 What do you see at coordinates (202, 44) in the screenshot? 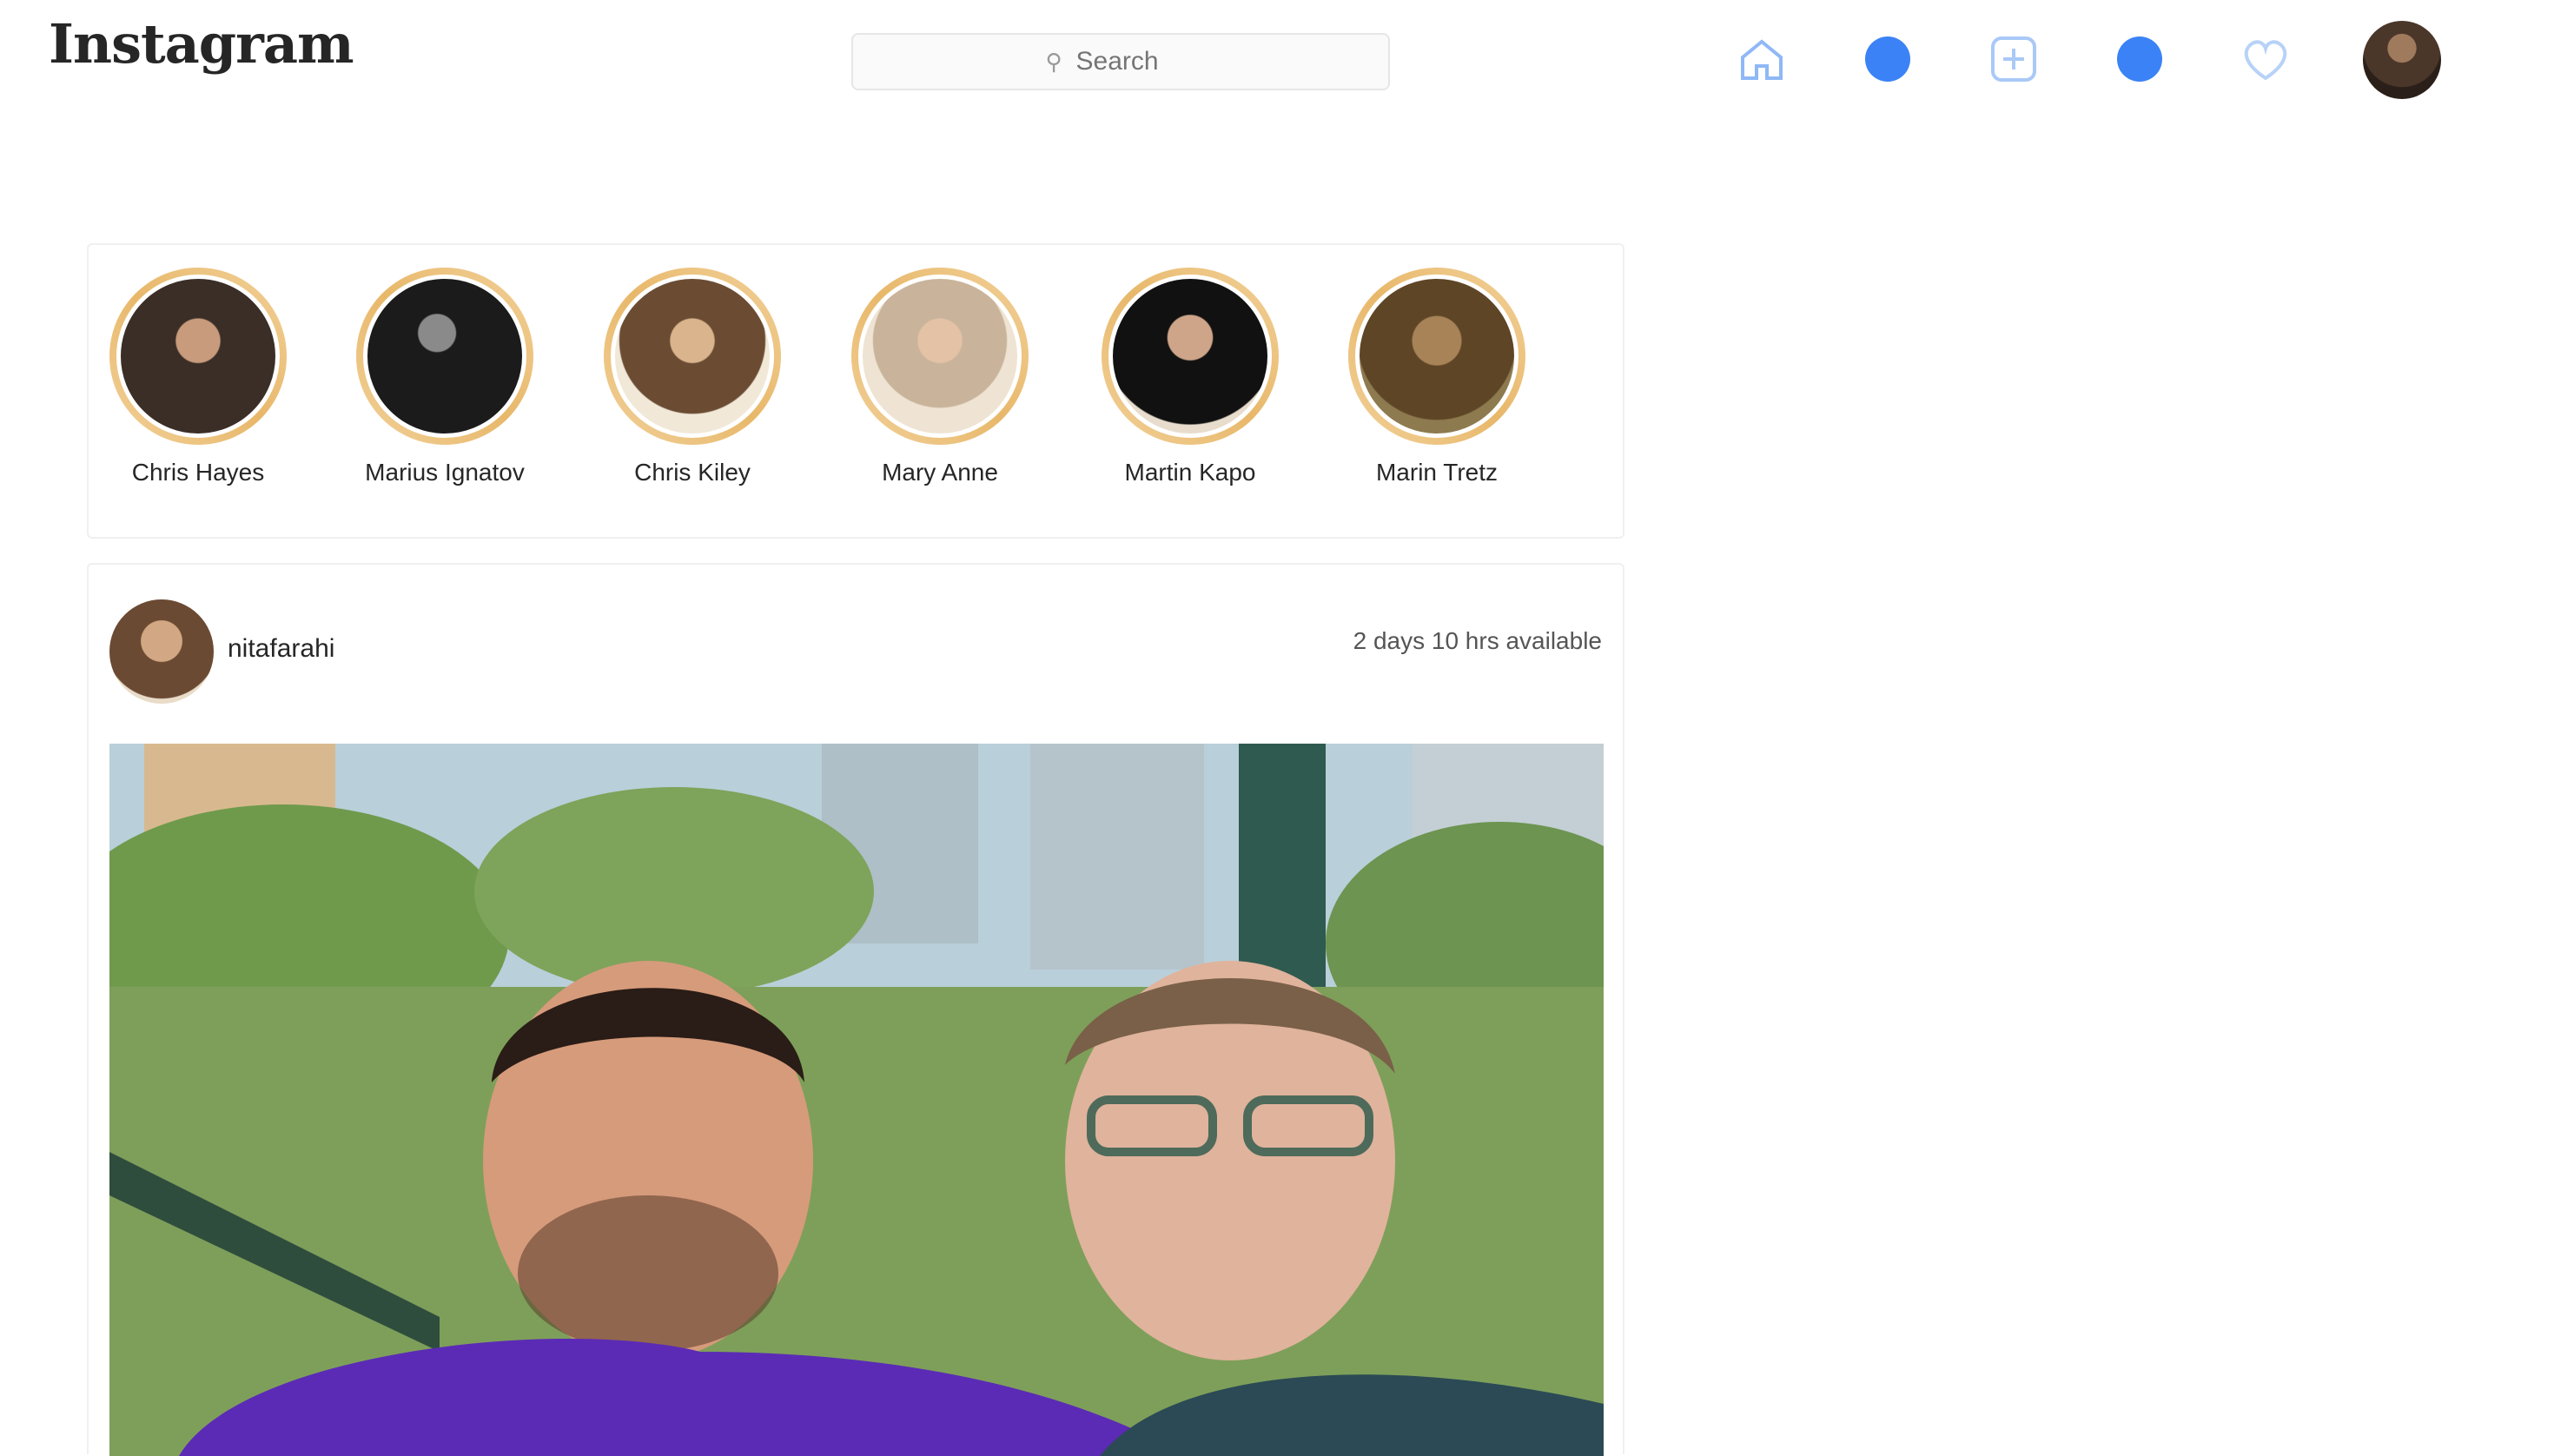
I see `app-logo: Instagram` at bounding box center [202, 44].